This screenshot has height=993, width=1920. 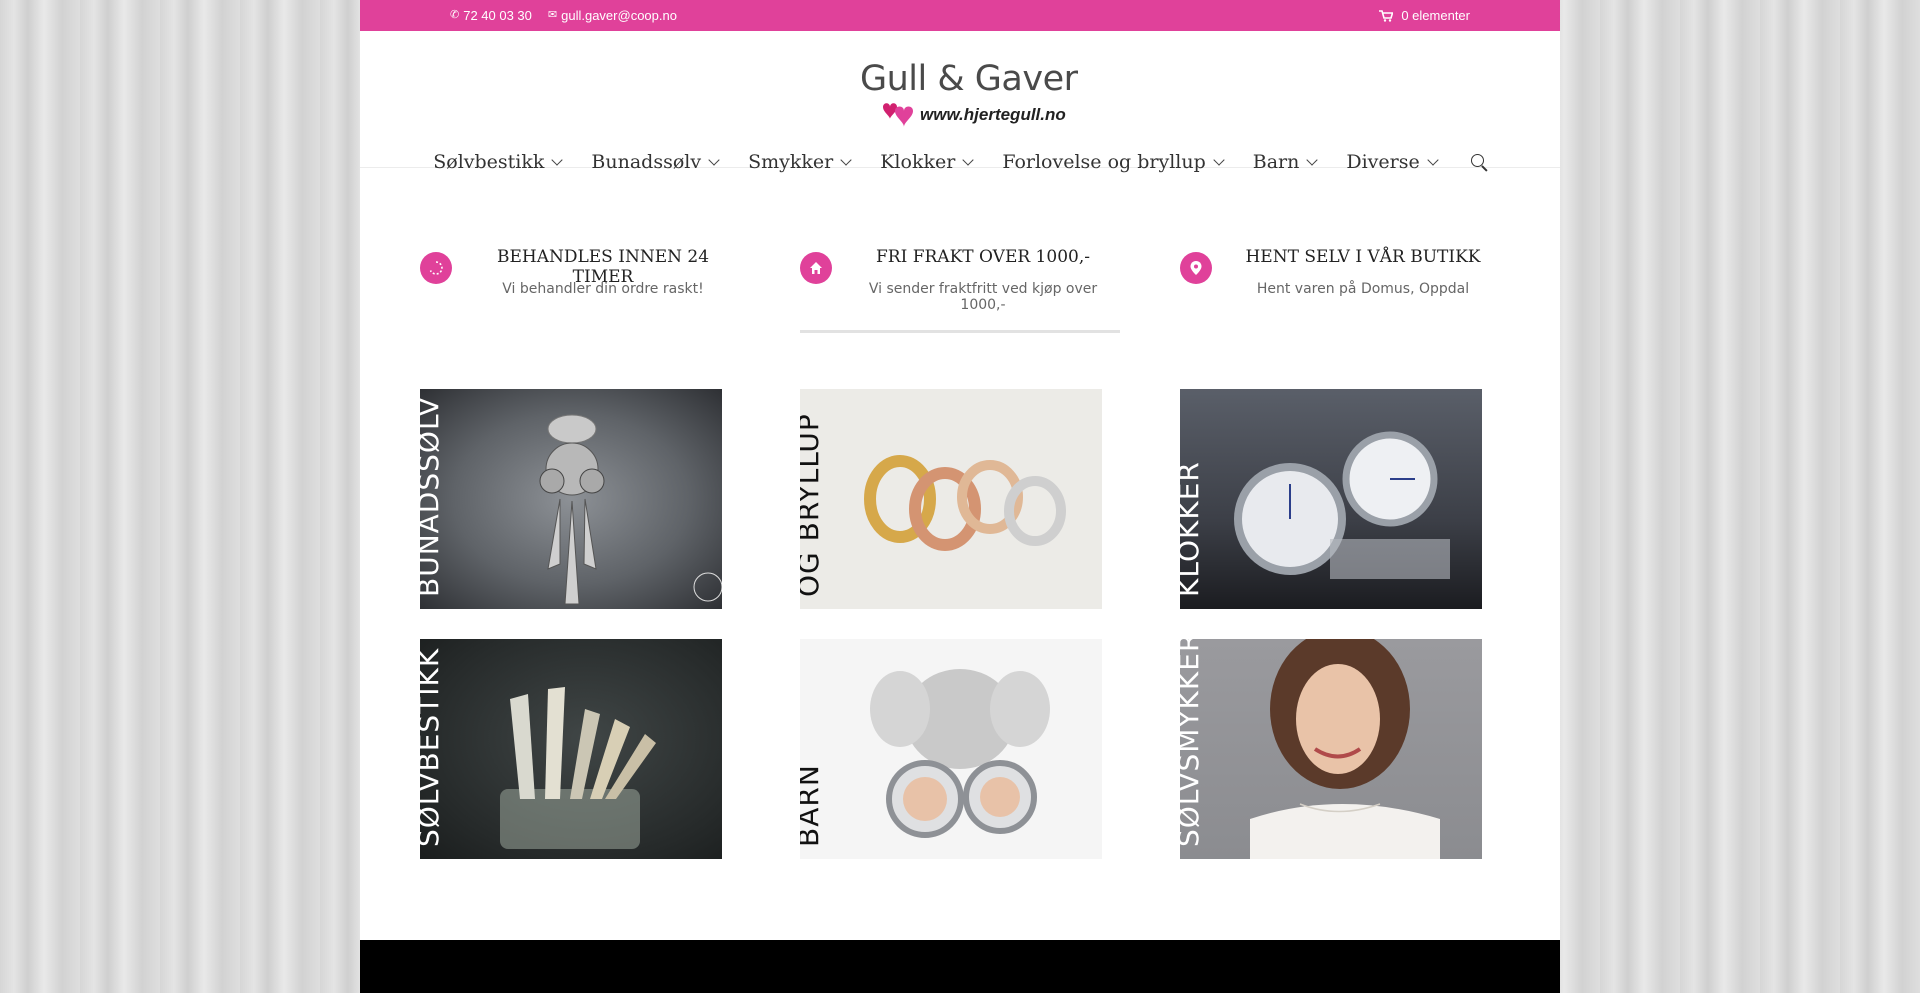 I want to click on spinner-icon, so click(x=436, y=268).